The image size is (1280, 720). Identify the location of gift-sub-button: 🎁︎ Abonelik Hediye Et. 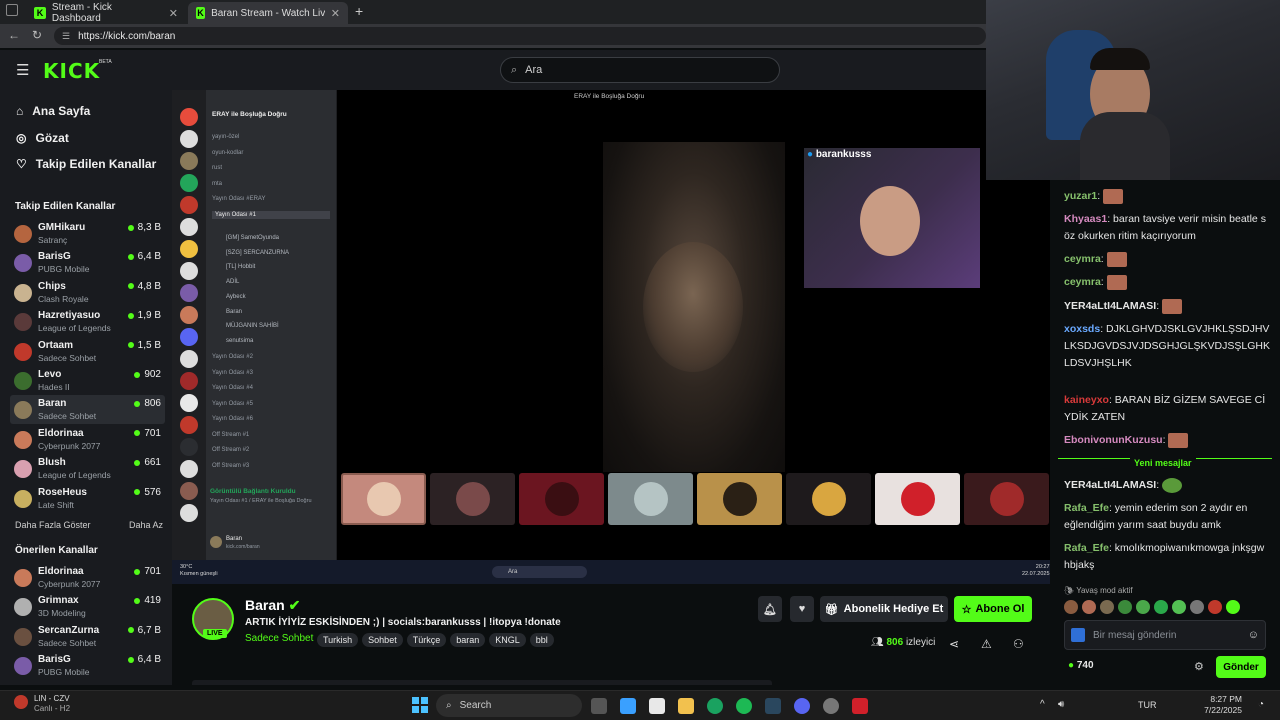
(884, 609).